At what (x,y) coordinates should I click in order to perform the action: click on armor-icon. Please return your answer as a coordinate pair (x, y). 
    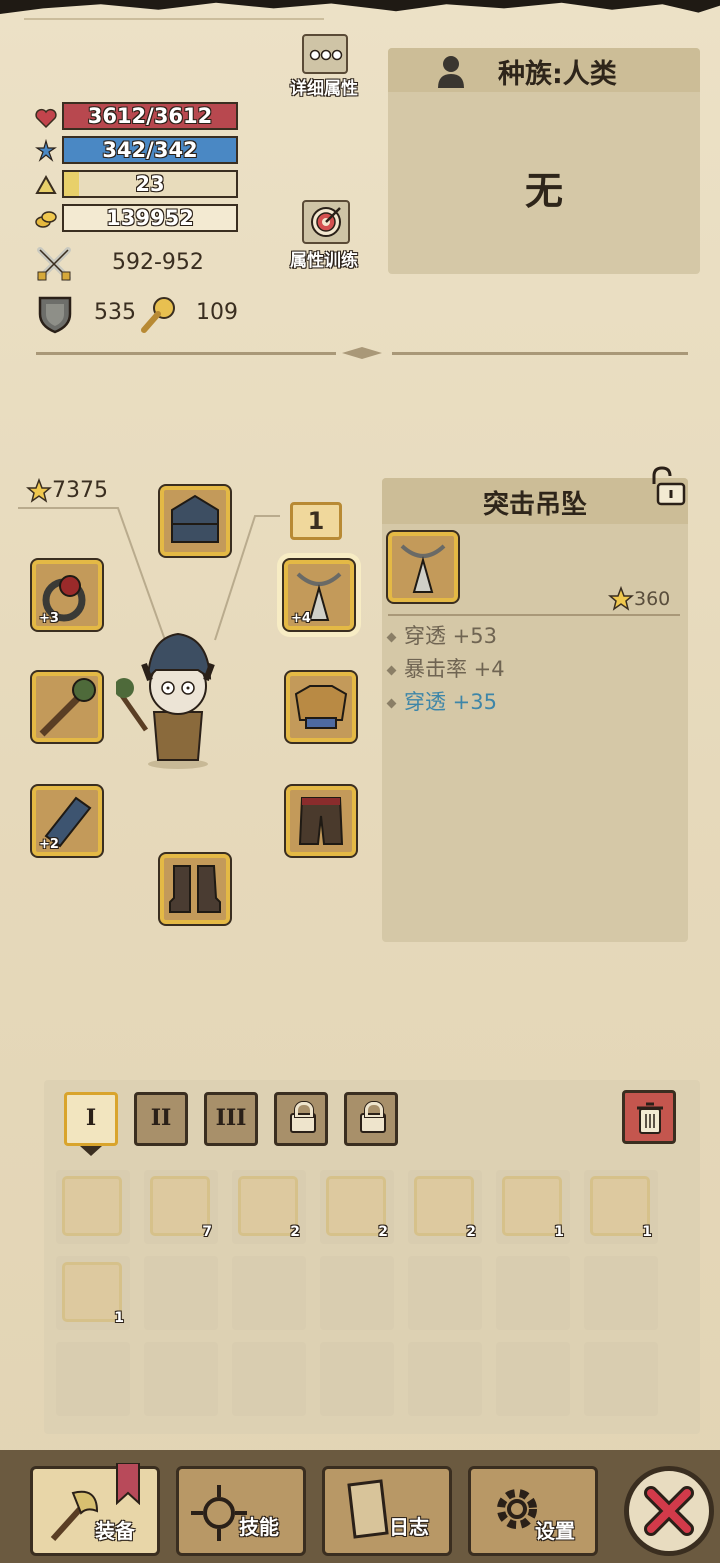
    Looking at the image, I should click on (321, 707).